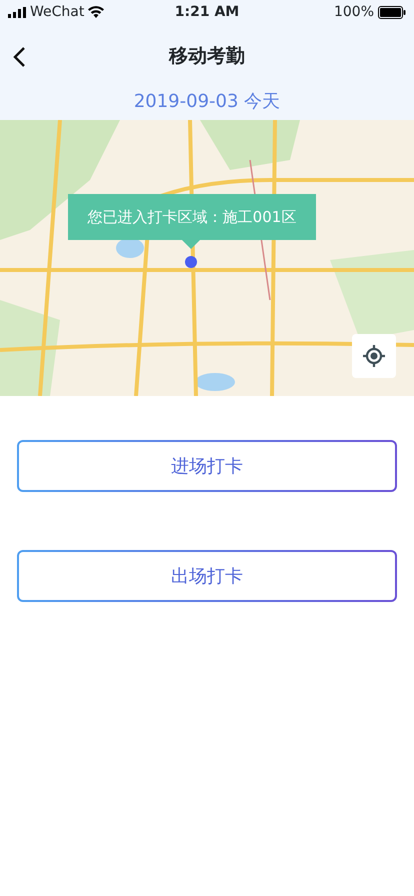 The width and height of the screenshot is (414, 896). I want to click on area-notice: 您已进入打卡区域：施工001区, so click(192, 217).